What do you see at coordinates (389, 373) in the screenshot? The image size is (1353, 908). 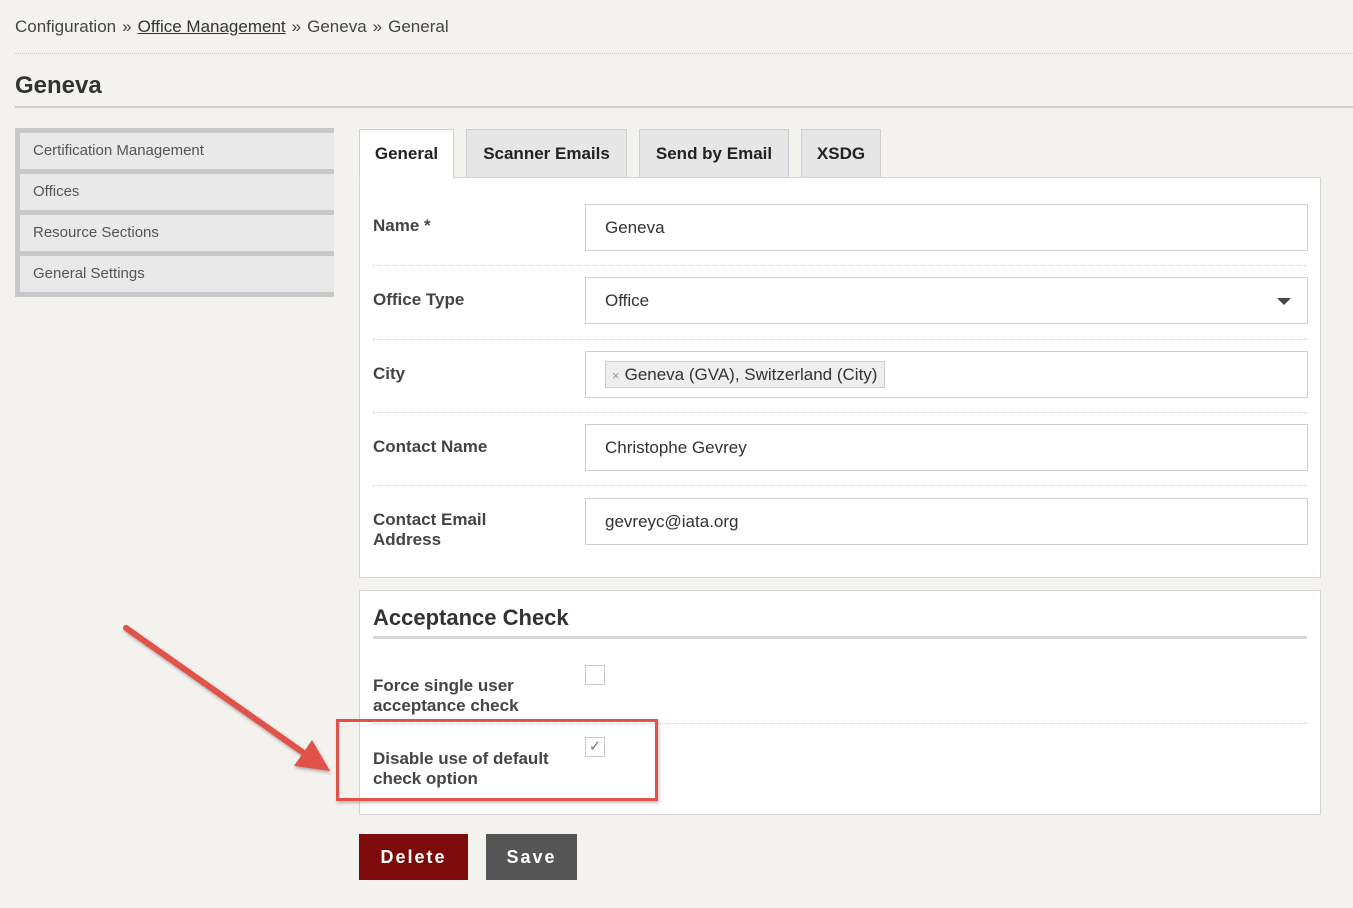 I see `city-label: City` at bounding box center [389, 373].